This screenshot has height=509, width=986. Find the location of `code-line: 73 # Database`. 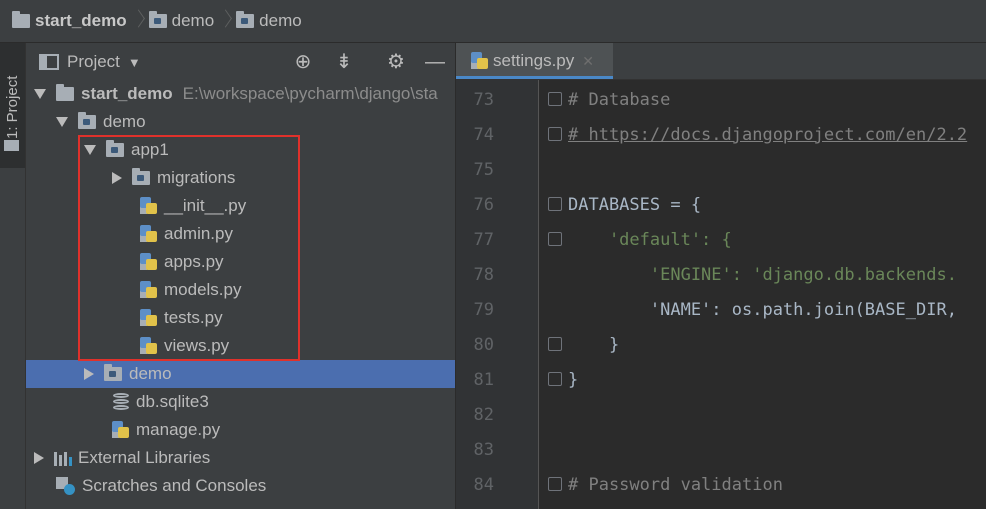

code-line: 73 # Database is located at coordinates (572, 99).